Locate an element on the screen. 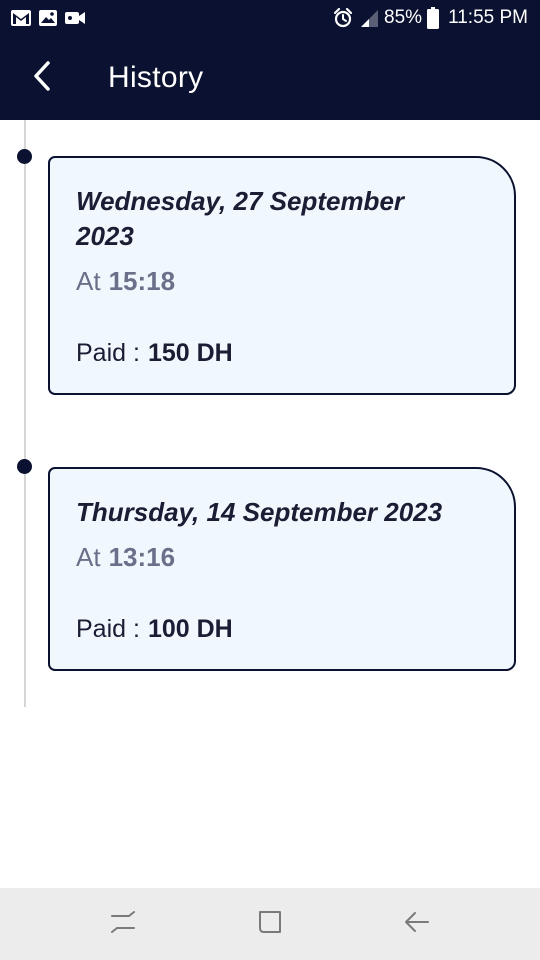  paid-amount: 150 DH is located at coordinates (190, 353).